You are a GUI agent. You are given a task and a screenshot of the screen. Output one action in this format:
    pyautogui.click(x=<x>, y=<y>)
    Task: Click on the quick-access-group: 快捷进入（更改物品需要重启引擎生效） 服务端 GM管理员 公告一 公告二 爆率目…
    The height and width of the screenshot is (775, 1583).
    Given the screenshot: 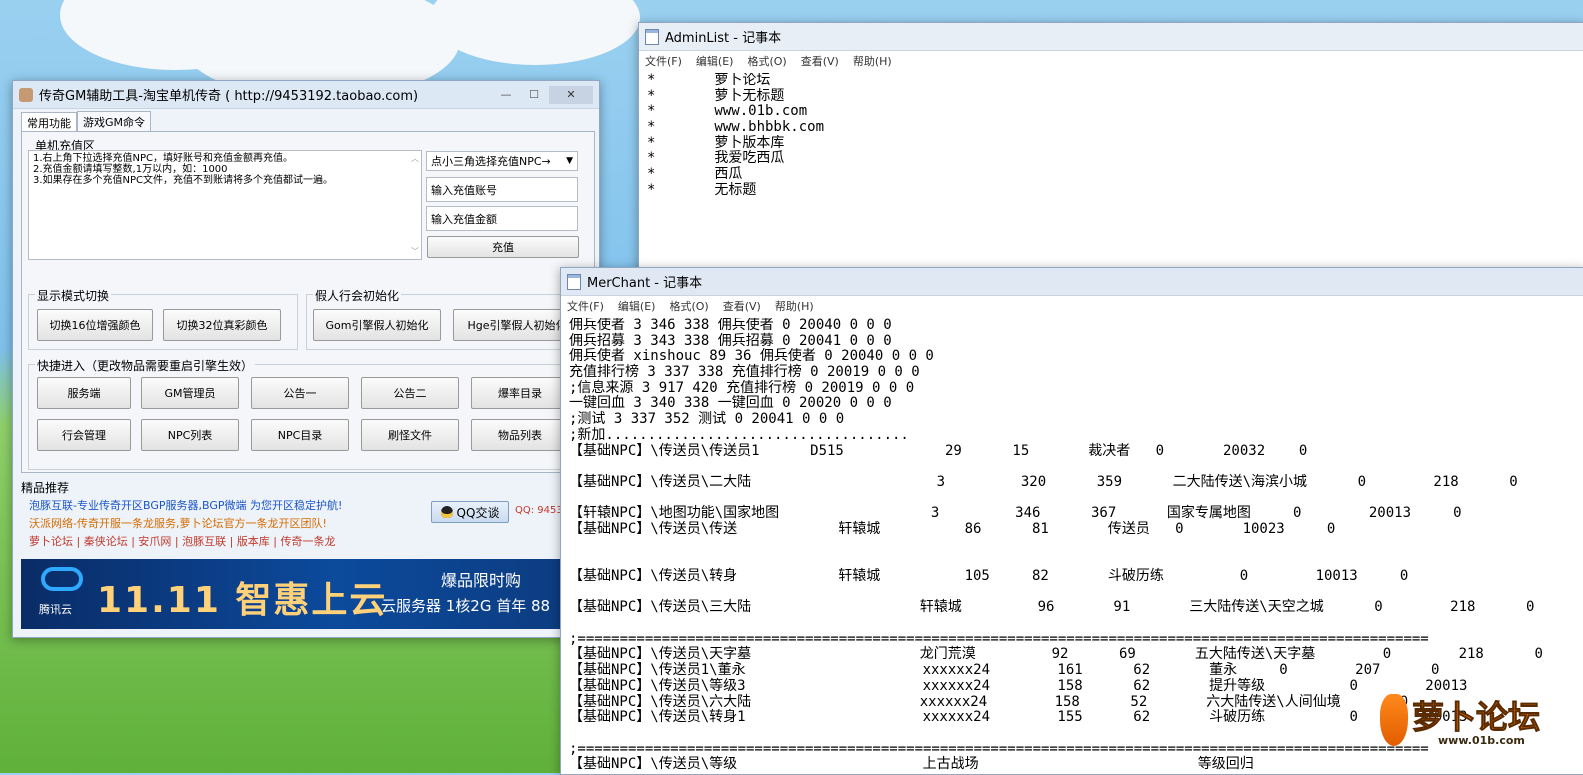 What is the action you would take?
    pyautogui.click(x=309, y=413)
    